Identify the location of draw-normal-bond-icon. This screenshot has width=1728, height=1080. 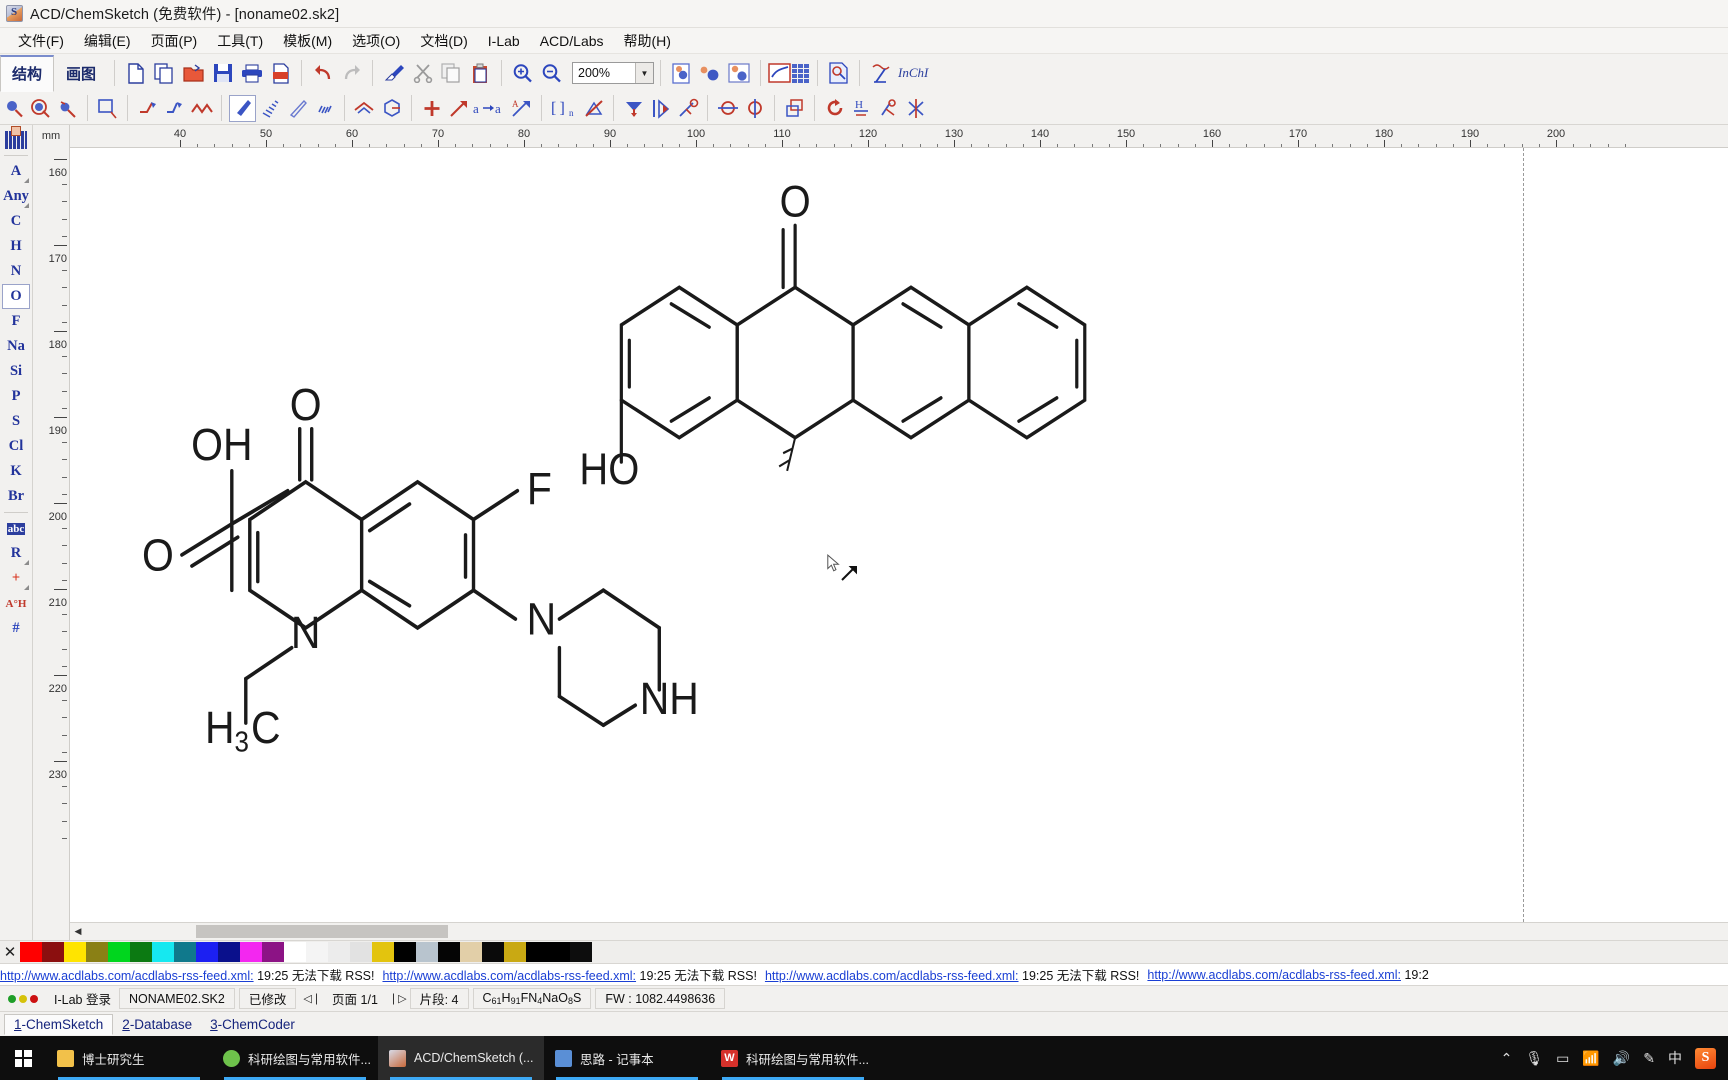
(147, 108).